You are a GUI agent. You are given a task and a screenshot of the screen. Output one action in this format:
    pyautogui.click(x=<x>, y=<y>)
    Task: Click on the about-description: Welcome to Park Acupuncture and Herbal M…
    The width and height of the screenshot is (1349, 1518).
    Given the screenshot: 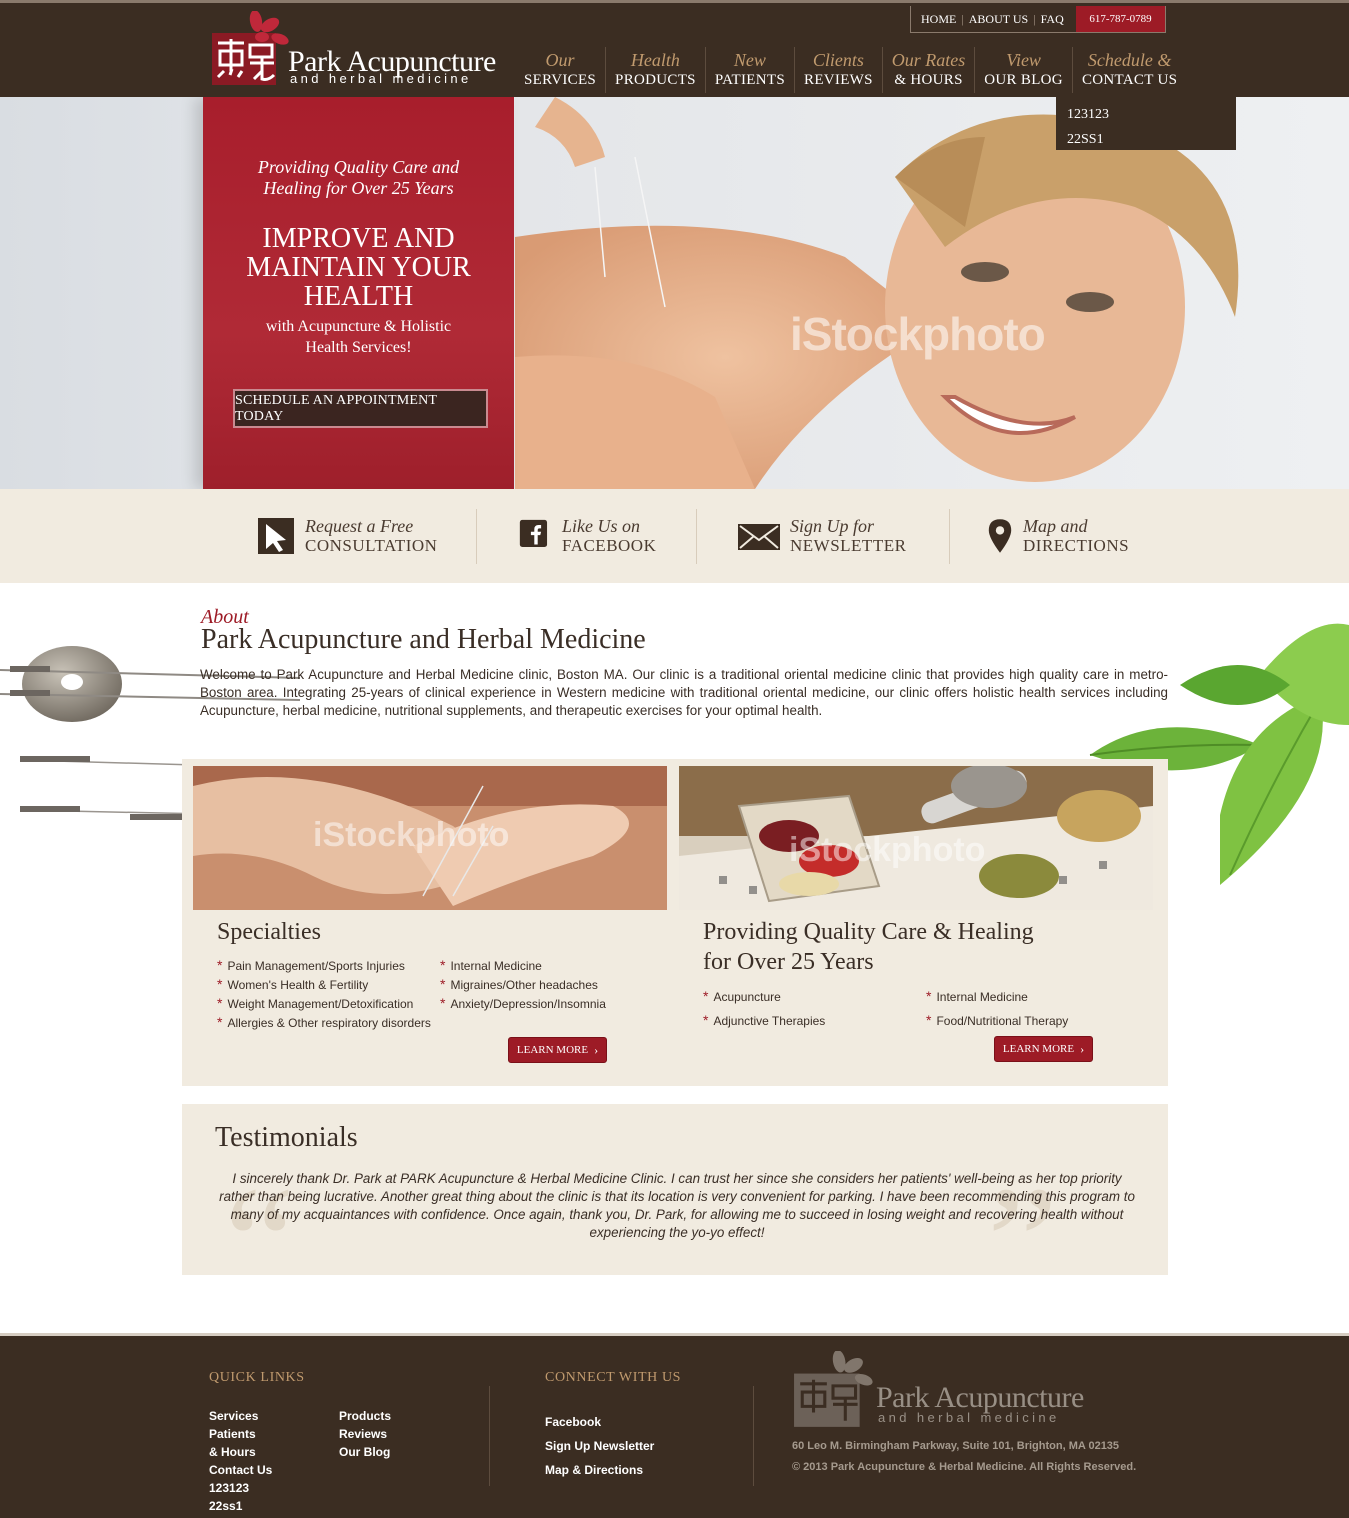 What is the action you would take?
    pyautogui.click(x=684, y=692)
    